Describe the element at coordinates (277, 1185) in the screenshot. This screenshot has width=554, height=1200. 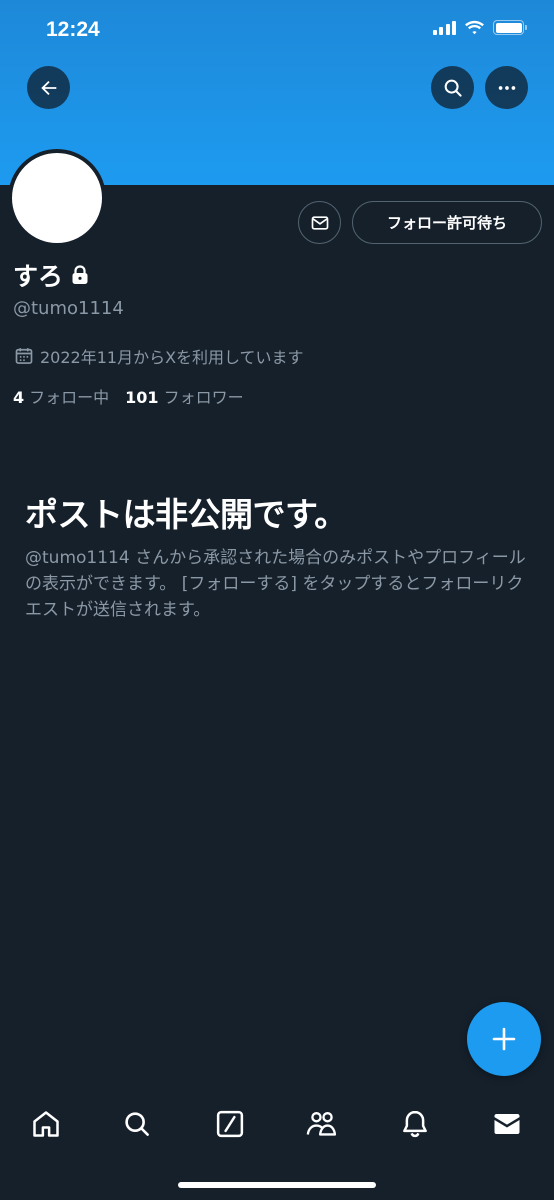
I see `home-indicator` at that location.